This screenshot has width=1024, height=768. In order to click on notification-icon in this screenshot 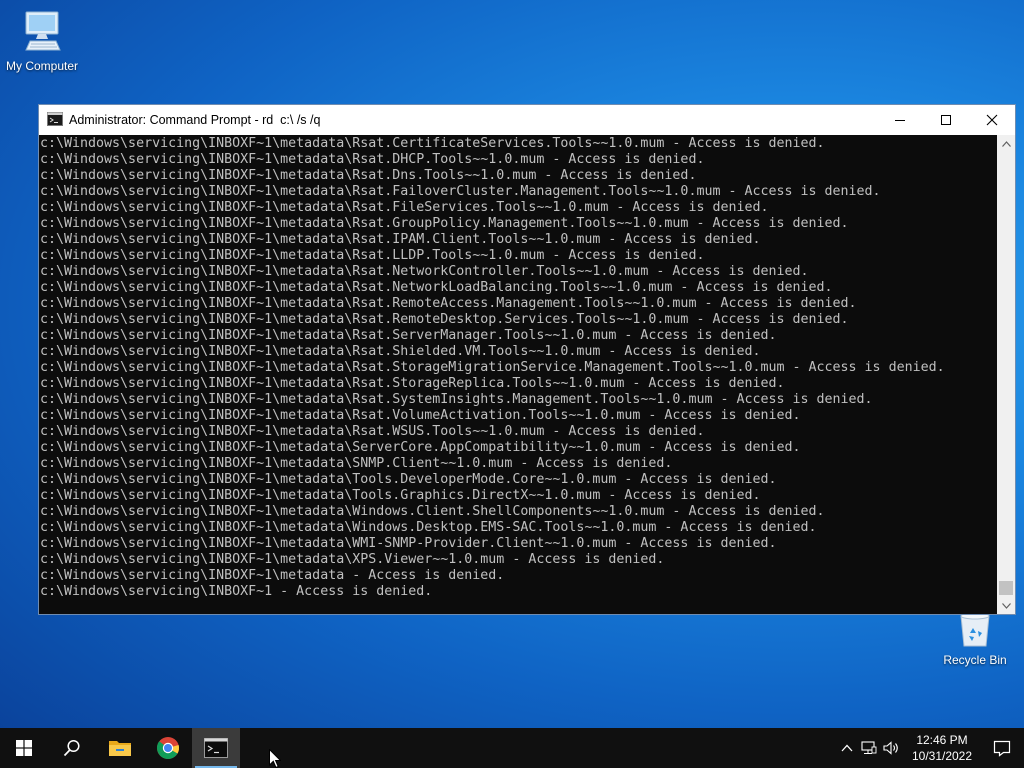, I will do `click(1002, 748)`.